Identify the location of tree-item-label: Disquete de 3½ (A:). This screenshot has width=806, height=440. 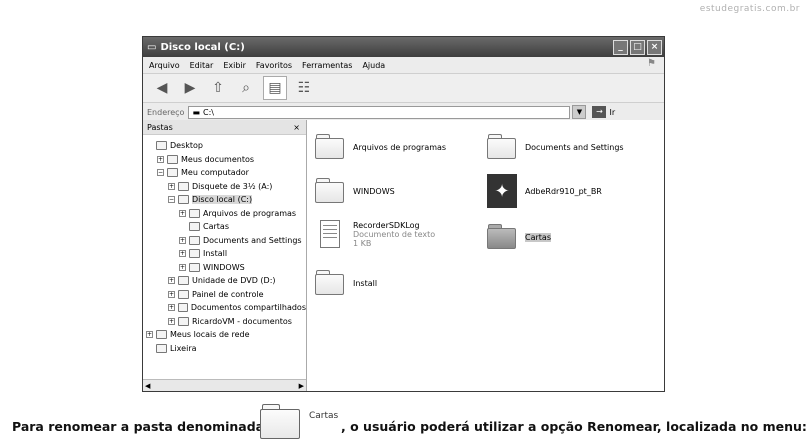
(232, 186).